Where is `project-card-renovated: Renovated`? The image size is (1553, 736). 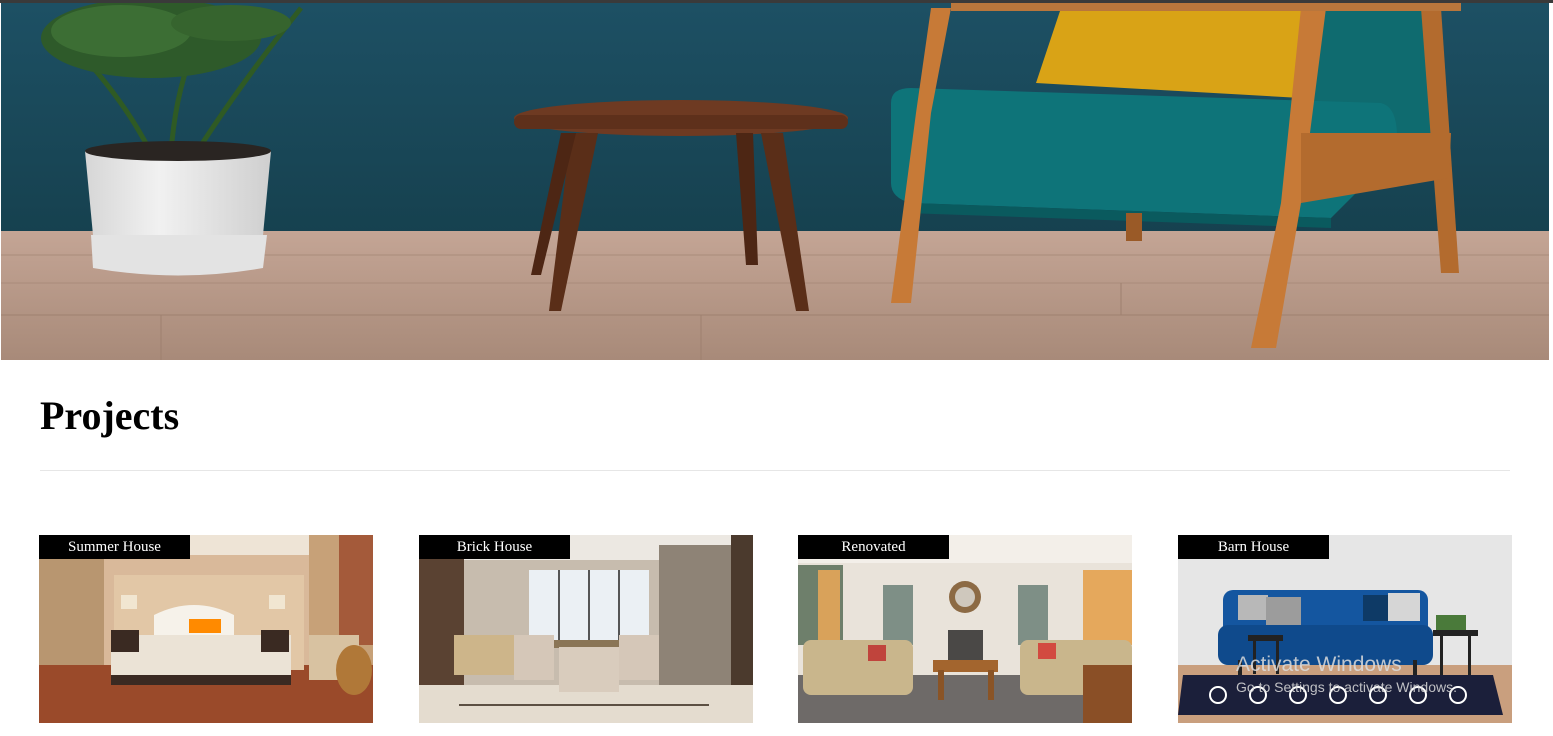 project-card-renovated: Renovated is located at coordinates (965, 629).